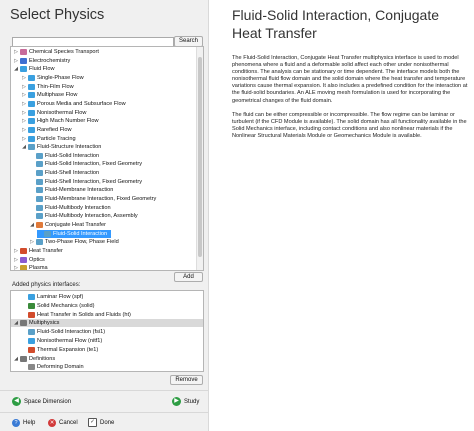 Image resolution: width=474 pixels, height=431 pixels. I want to click on arrow-right-icon: ▶, so click(176, 401).